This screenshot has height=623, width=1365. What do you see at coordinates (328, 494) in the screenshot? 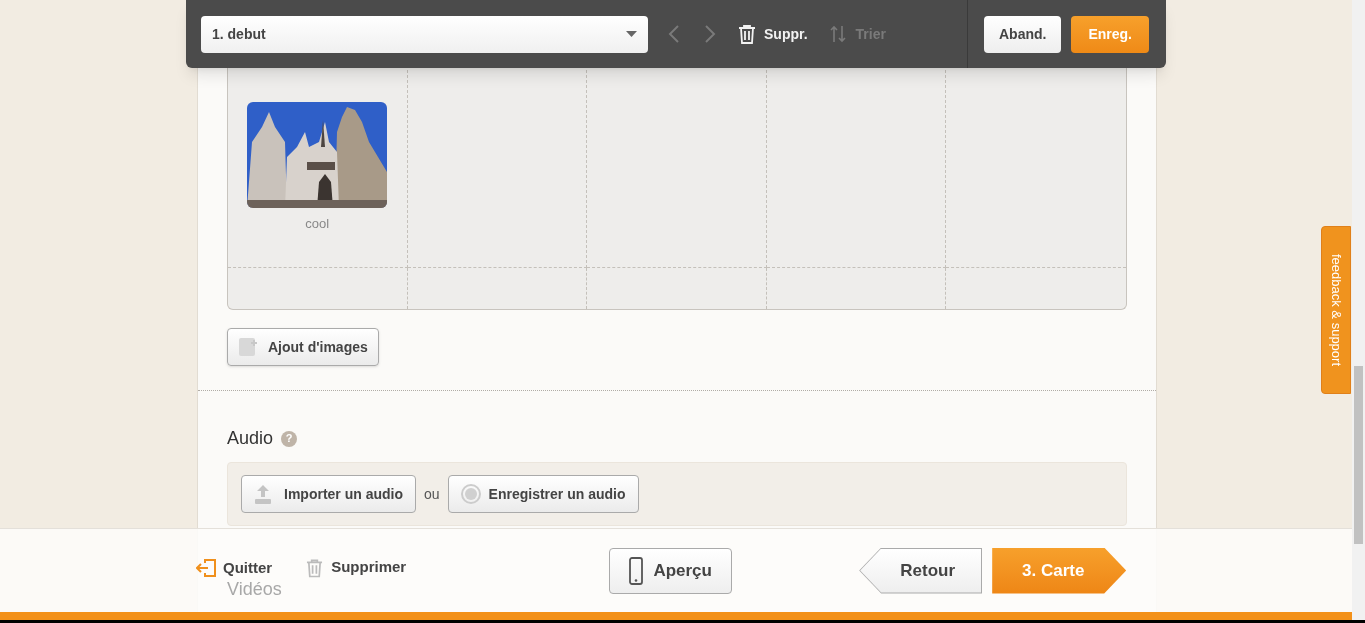
I see `import-audio-button: Importer un audio` at bounding box center [328, 494].